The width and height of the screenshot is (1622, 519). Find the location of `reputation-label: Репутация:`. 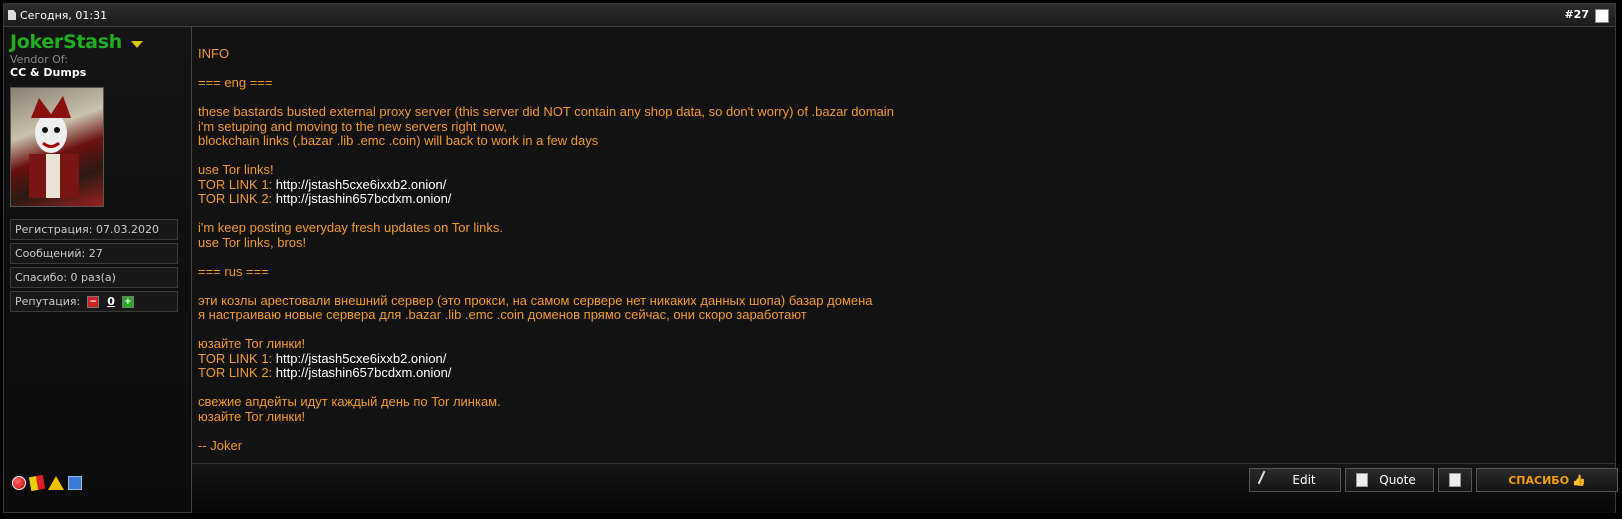

reputation-label: Репутация: is located at coordinates (48, 301).